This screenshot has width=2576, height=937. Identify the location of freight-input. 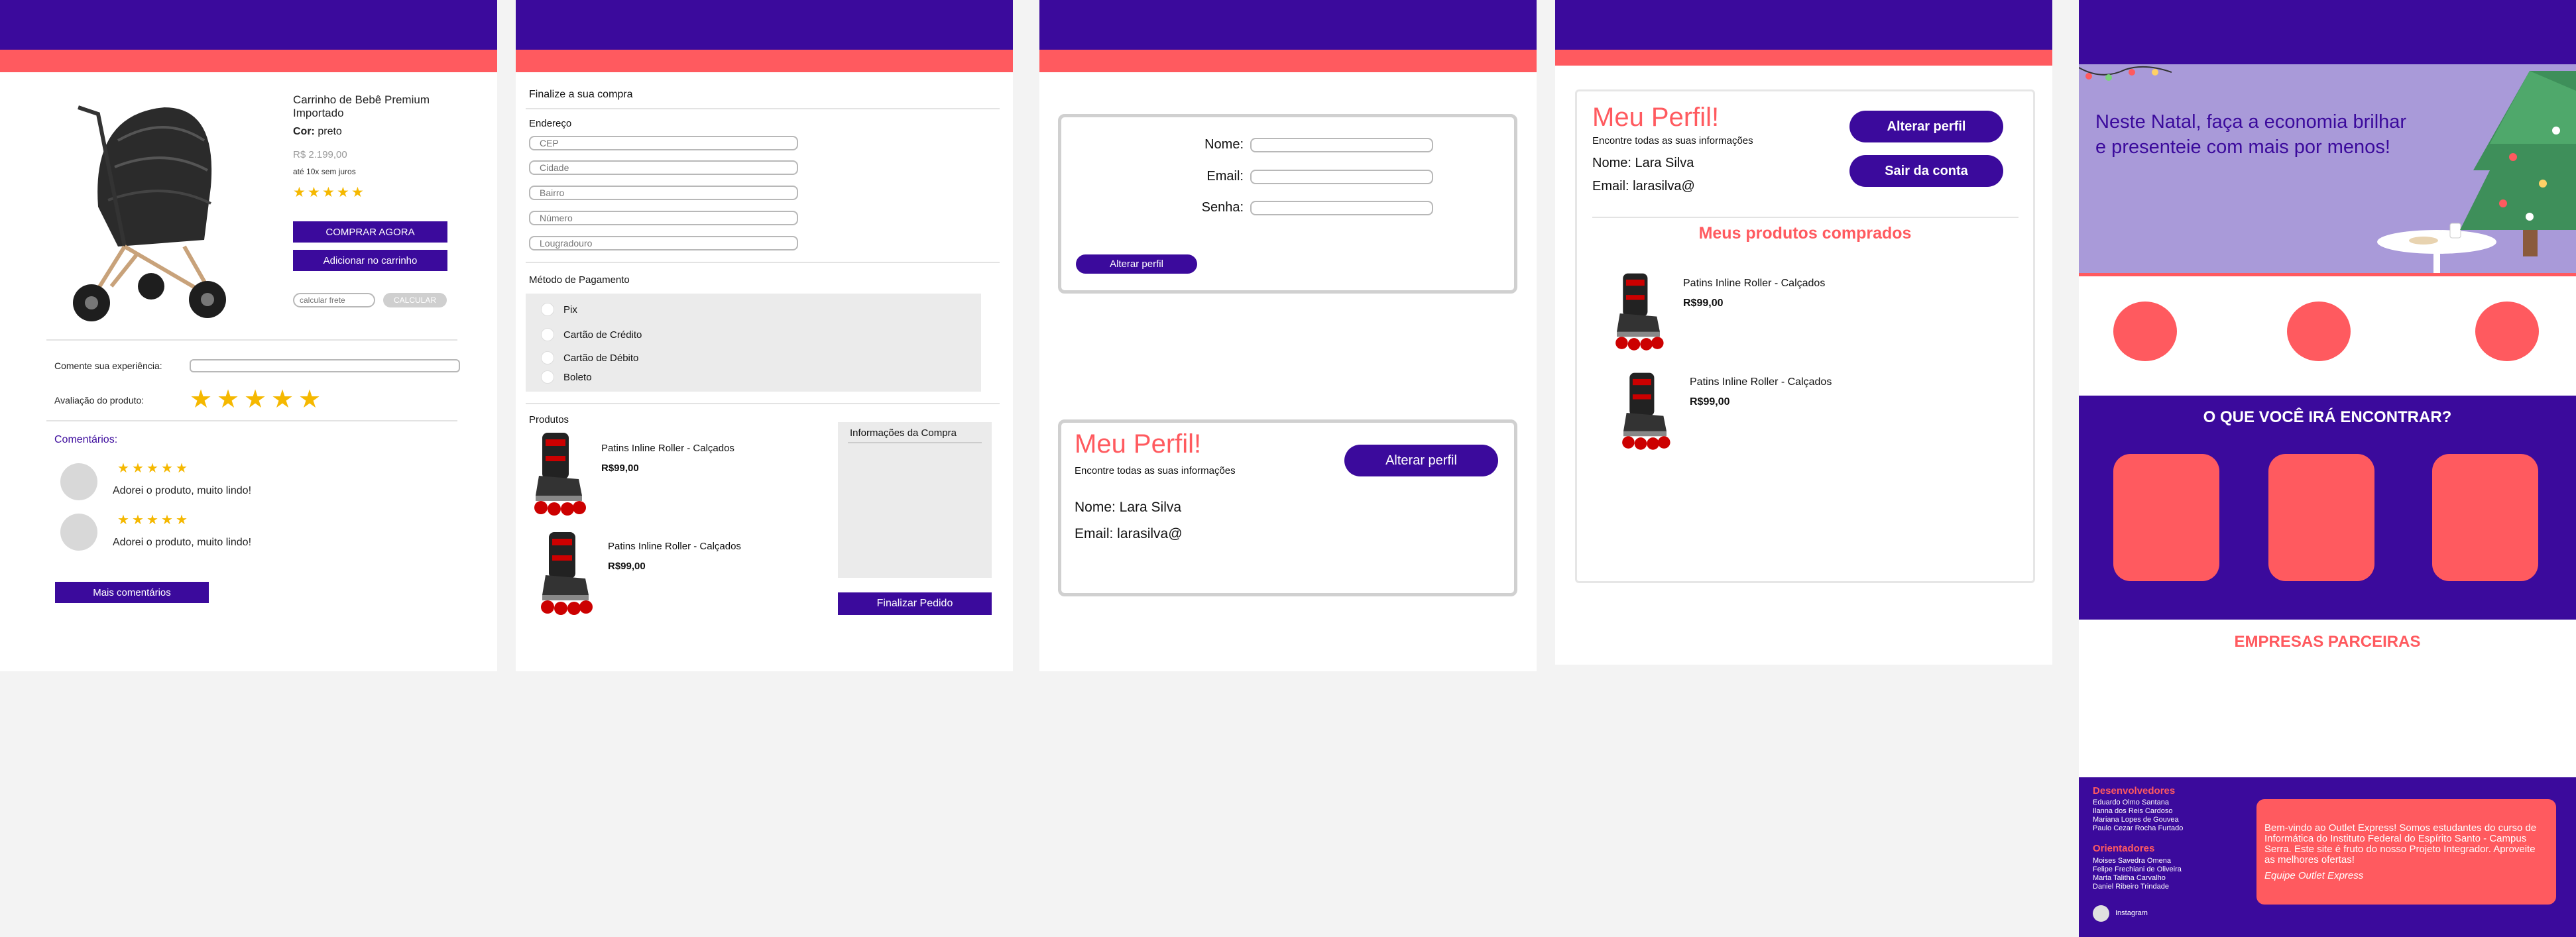
(334, 300).